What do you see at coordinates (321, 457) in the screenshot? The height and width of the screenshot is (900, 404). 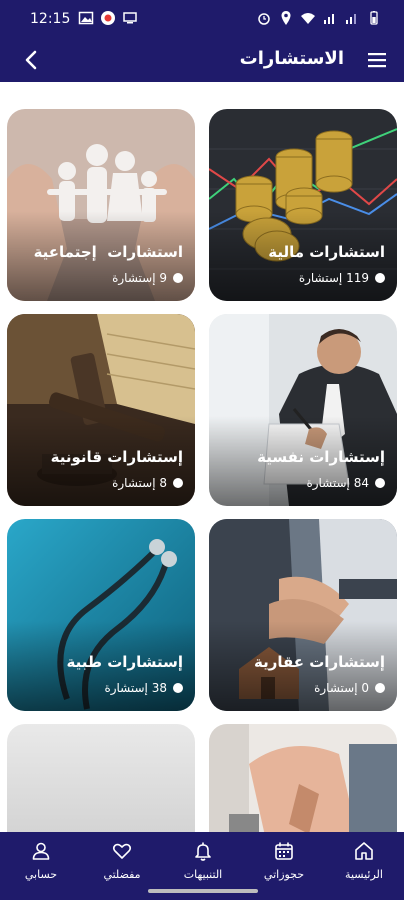 I see `card-title: إستشارات نفسية` at bounding box center [321, 457].